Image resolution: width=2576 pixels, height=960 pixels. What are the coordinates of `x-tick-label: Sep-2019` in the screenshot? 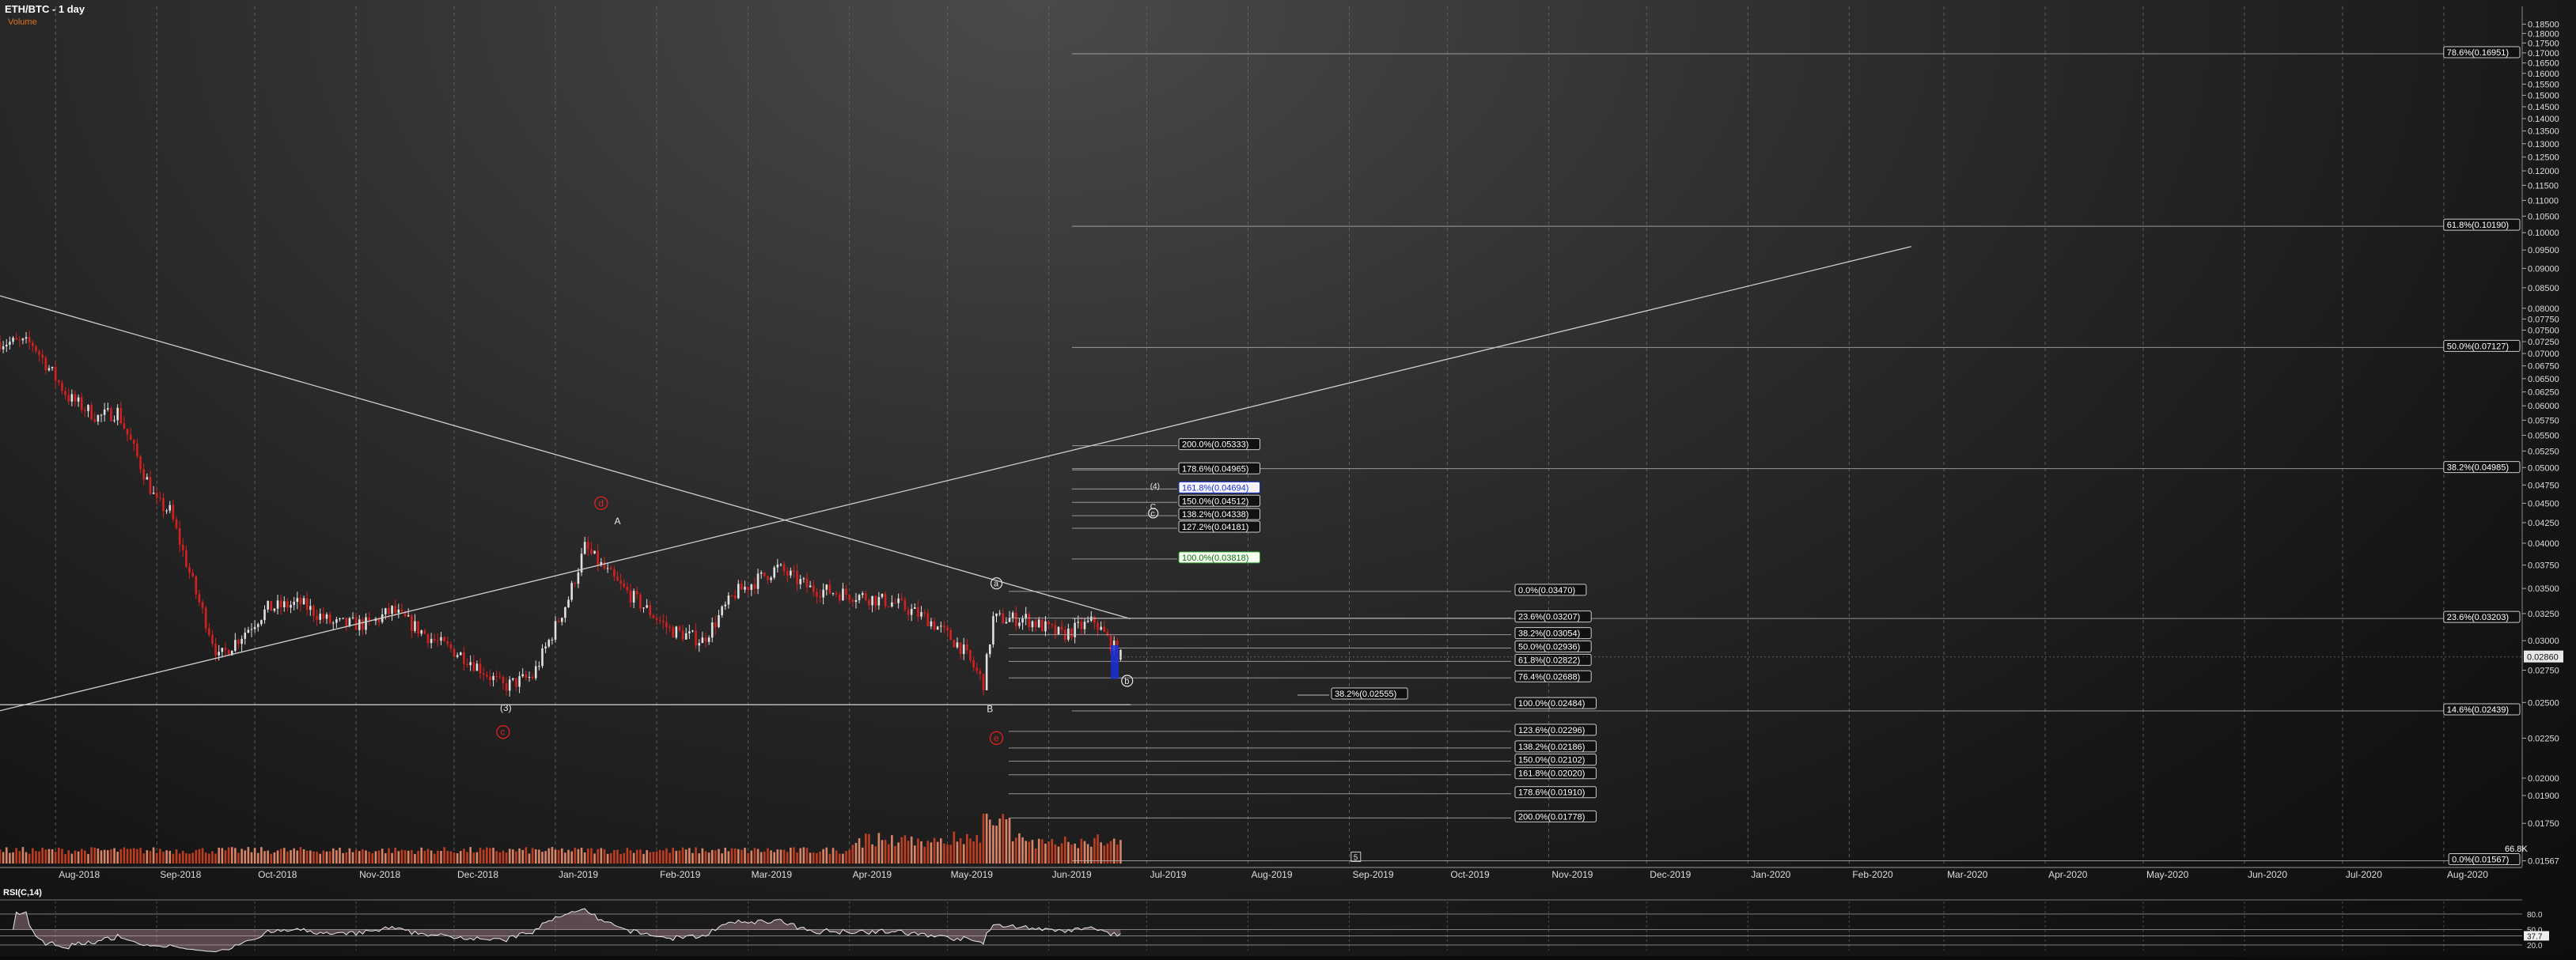 It's located at (1372, 874).